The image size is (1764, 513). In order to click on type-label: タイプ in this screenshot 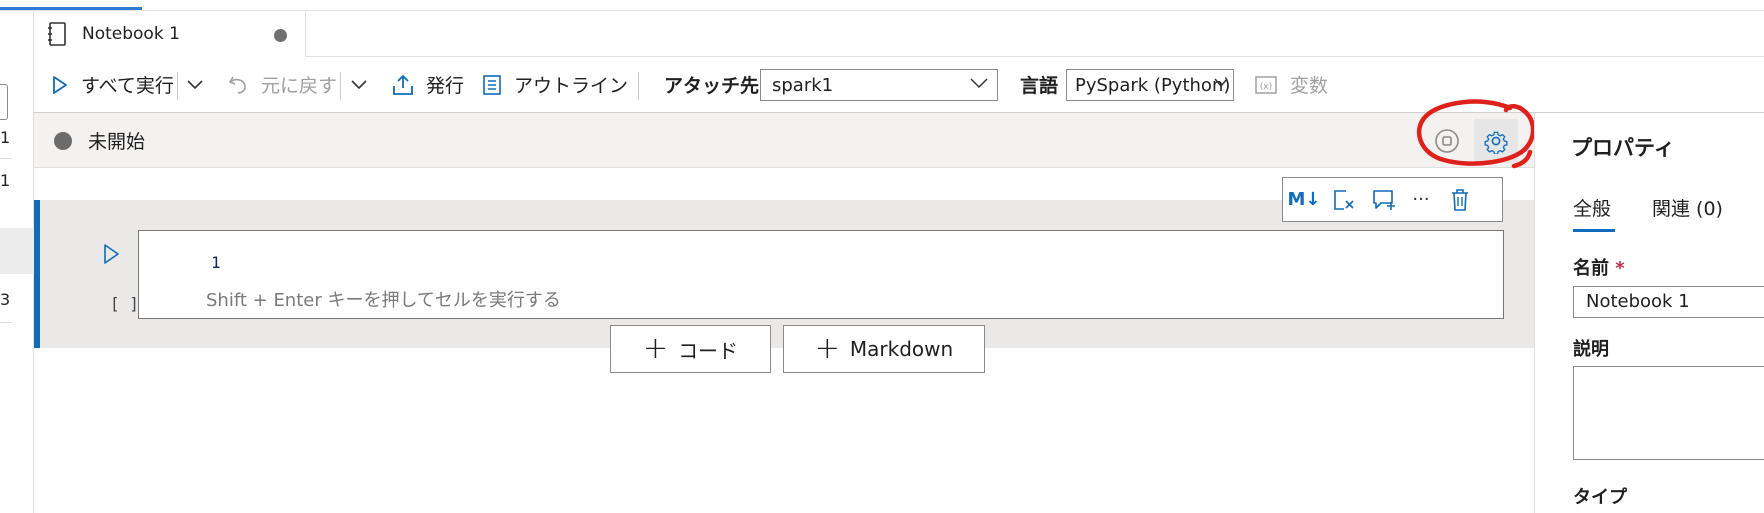, I will do `click(1600, 497)`.